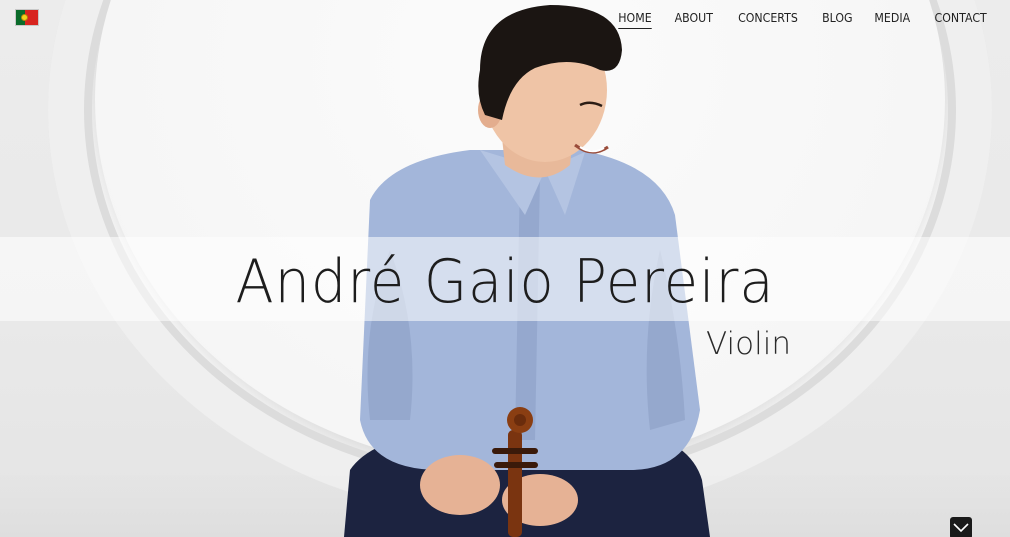 The width and height of the screenshot is (1010, 537). Describe the element at coordinates (837, 19) in the screenshot. I see `nav-item-blog: BLOG` at that location.